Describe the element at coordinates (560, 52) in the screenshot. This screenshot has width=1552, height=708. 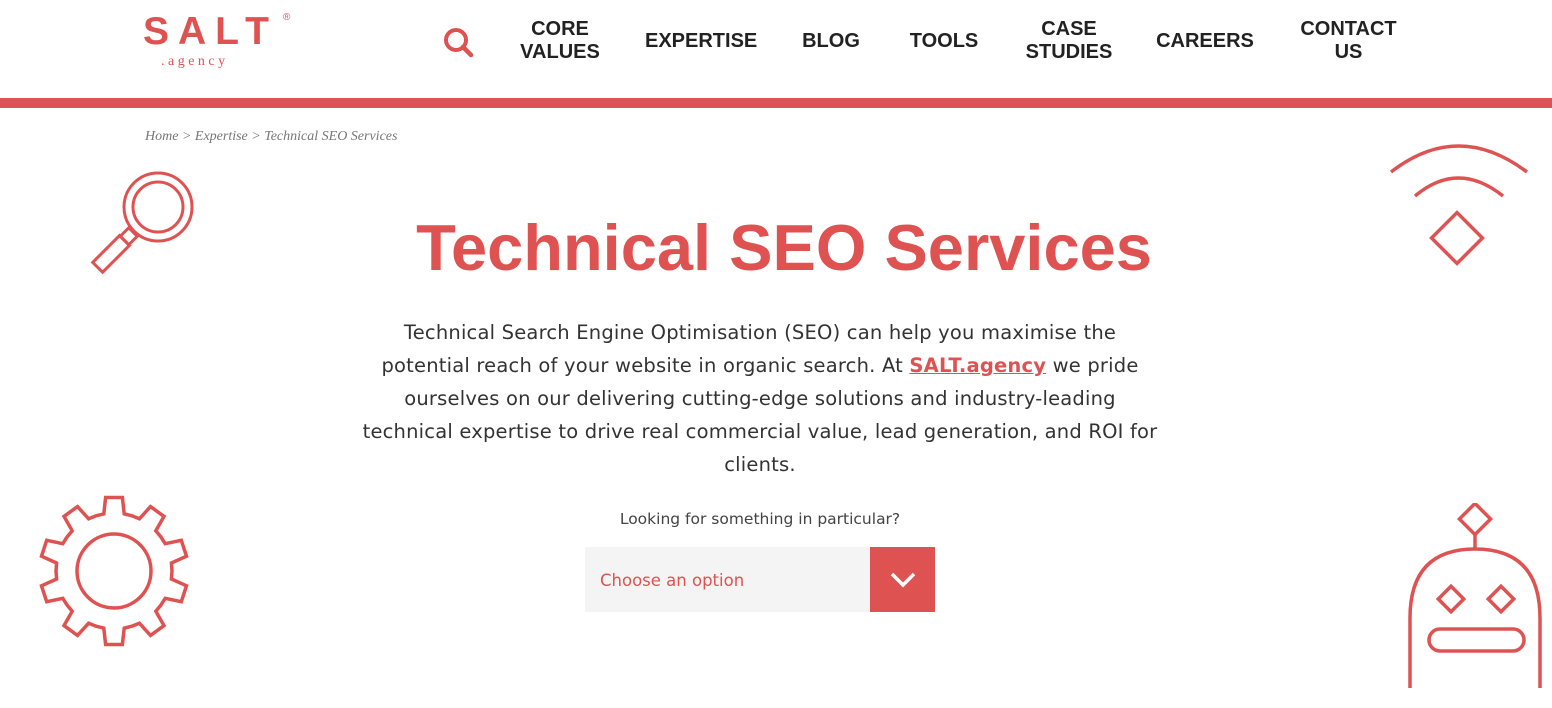
I see `nav-label-line2: VALUES` at that location.